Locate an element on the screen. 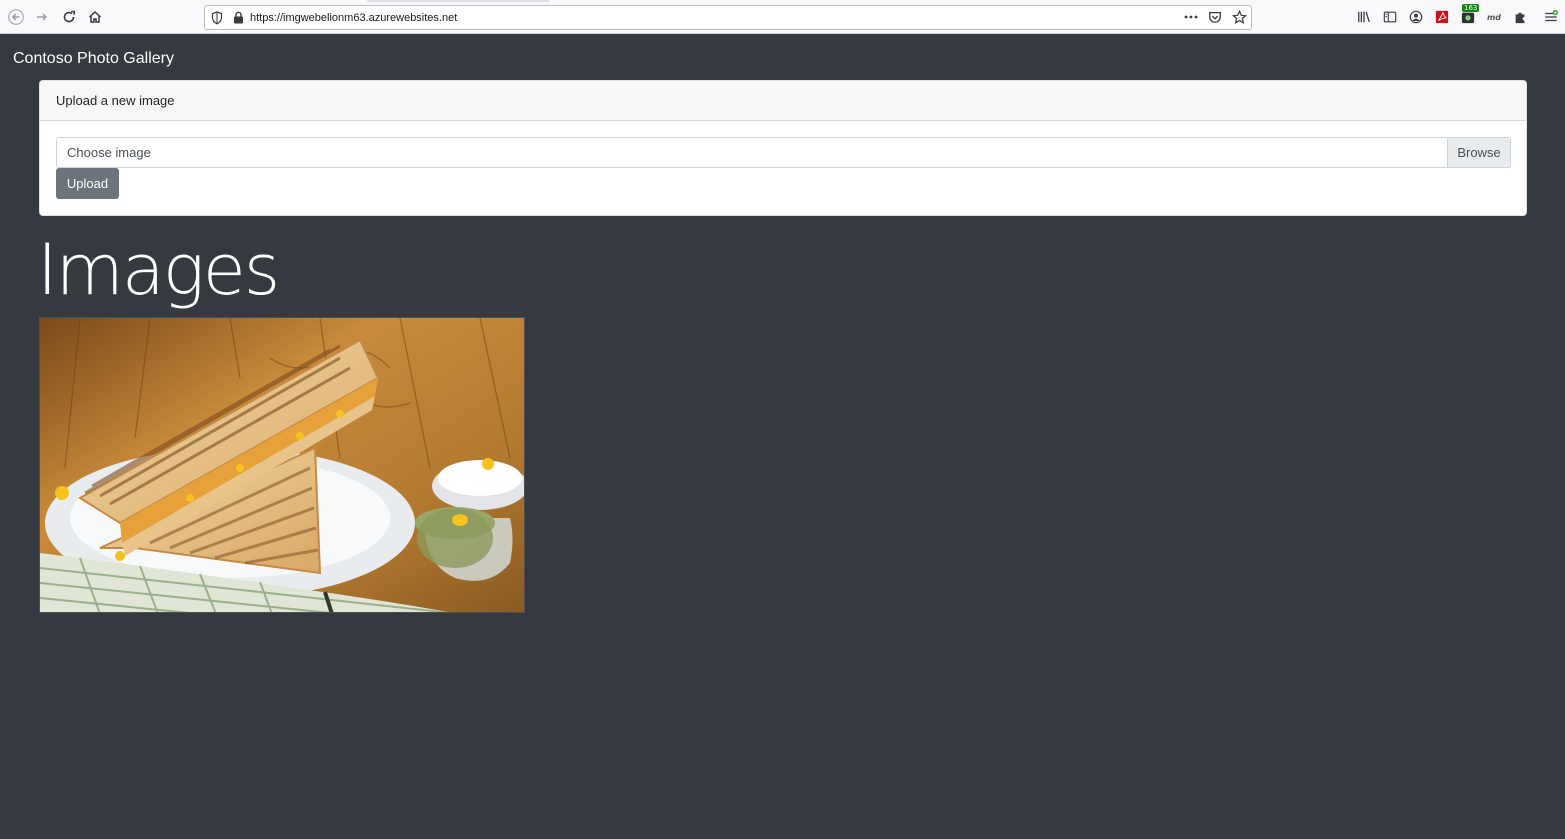 The width and height of the screenshot is (1565, 839). tracking-protection-icon is located at coordinates (217, 17).